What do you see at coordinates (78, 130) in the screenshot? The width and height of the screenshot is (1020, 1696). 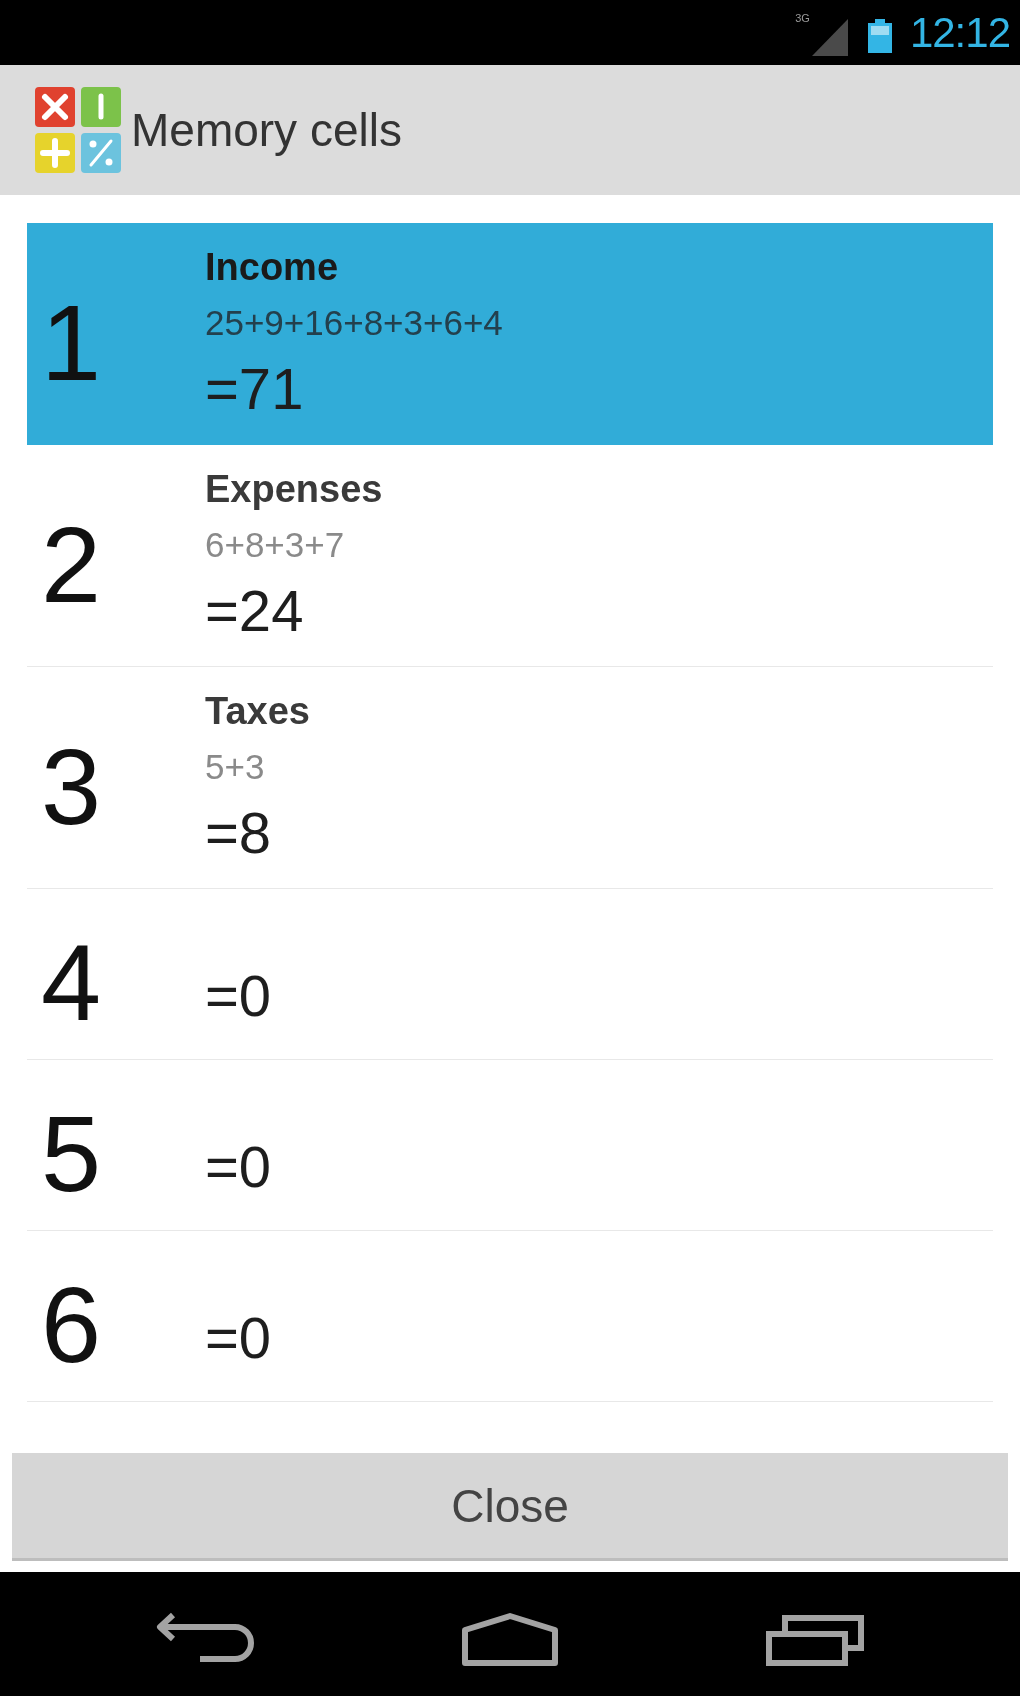 I see `app-logo-icon` at bounding box center [78, 130].